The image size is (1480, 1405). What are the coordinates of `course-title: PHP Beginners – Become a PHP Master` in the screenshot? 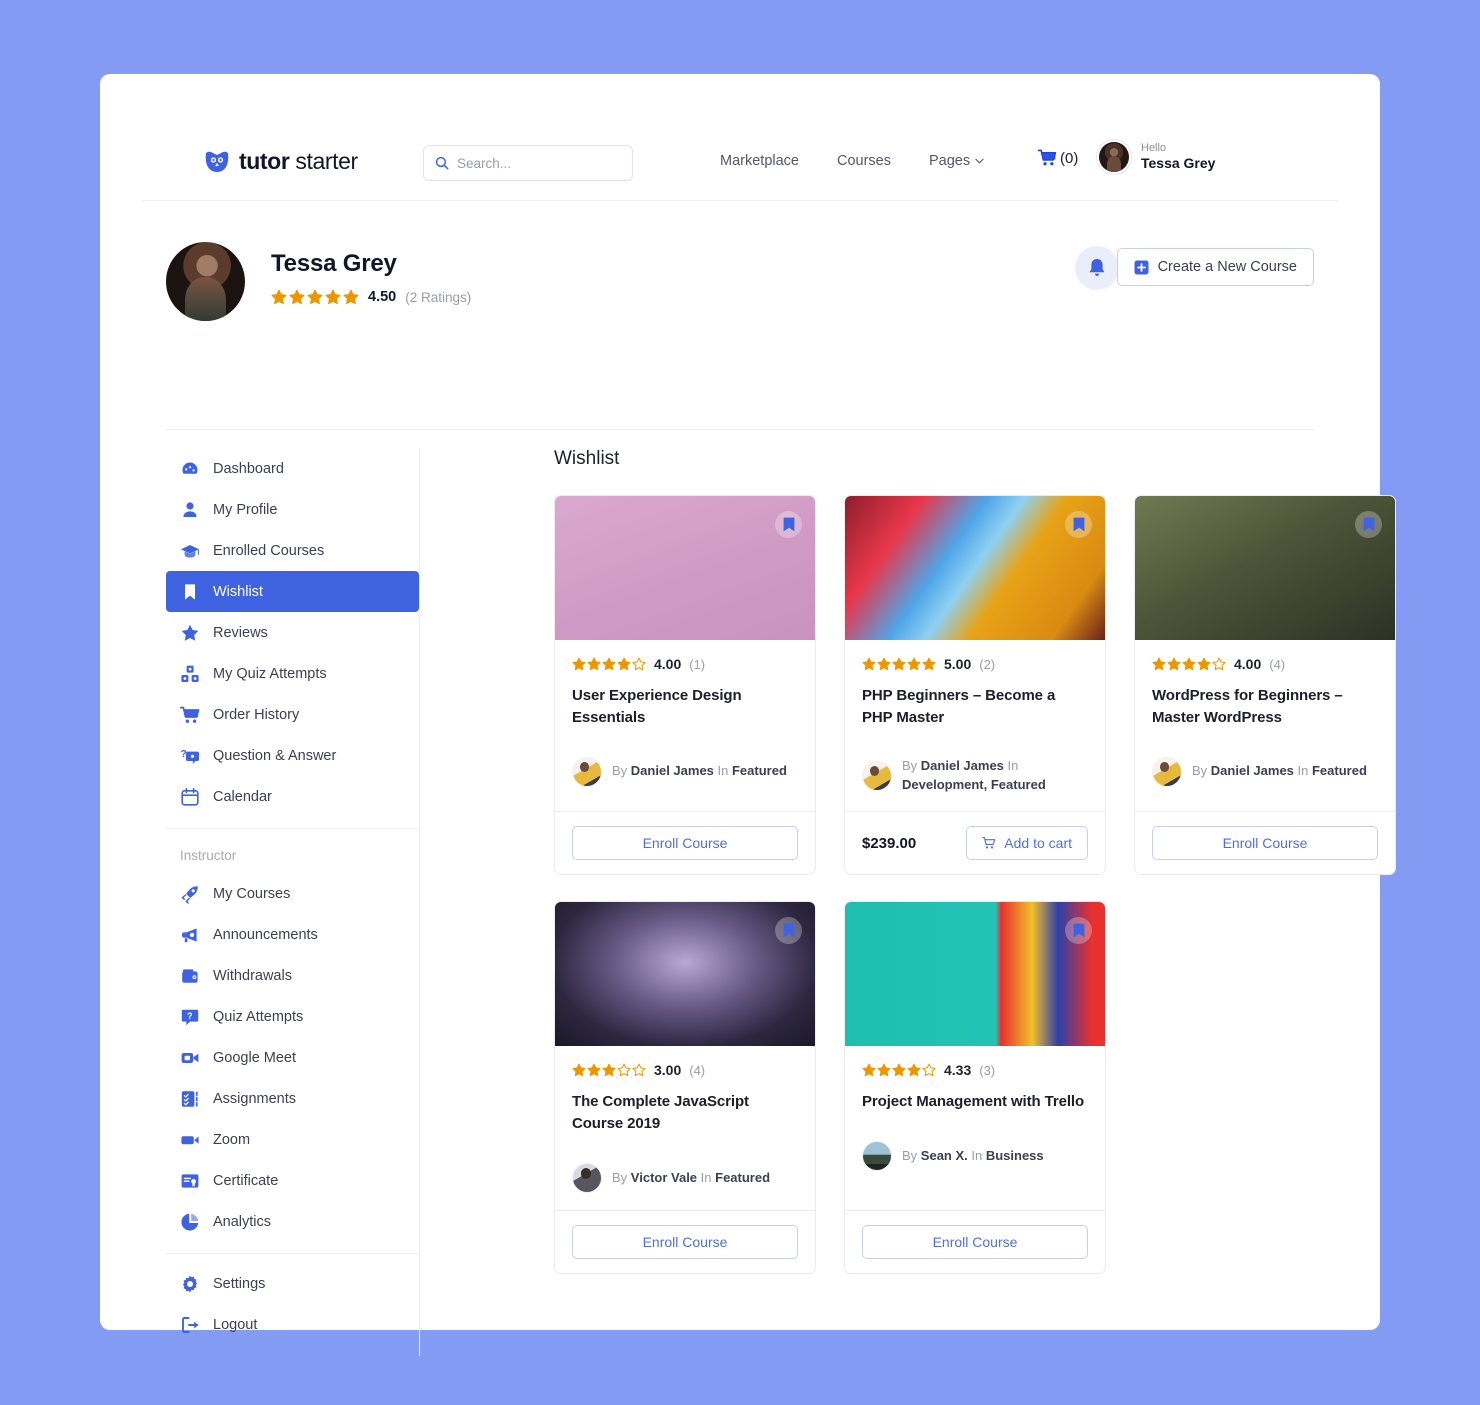 It's located at (975, 707).